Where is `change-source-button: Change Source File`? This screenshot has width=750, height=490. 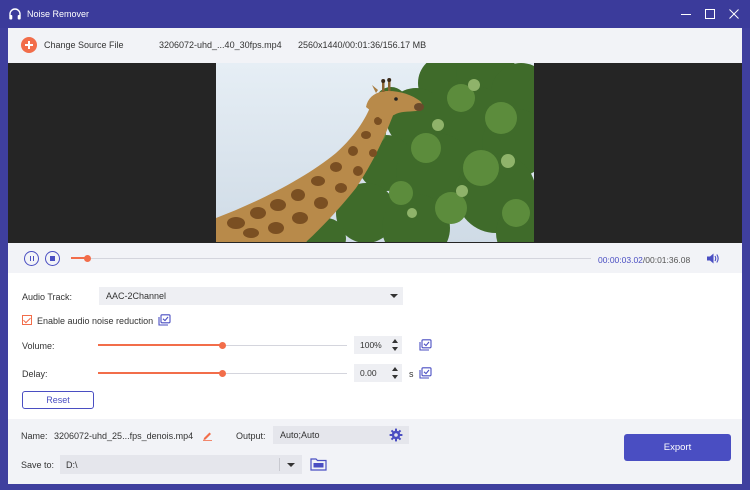
change-source-button: Change Source File is located at coordinates (84, 45).